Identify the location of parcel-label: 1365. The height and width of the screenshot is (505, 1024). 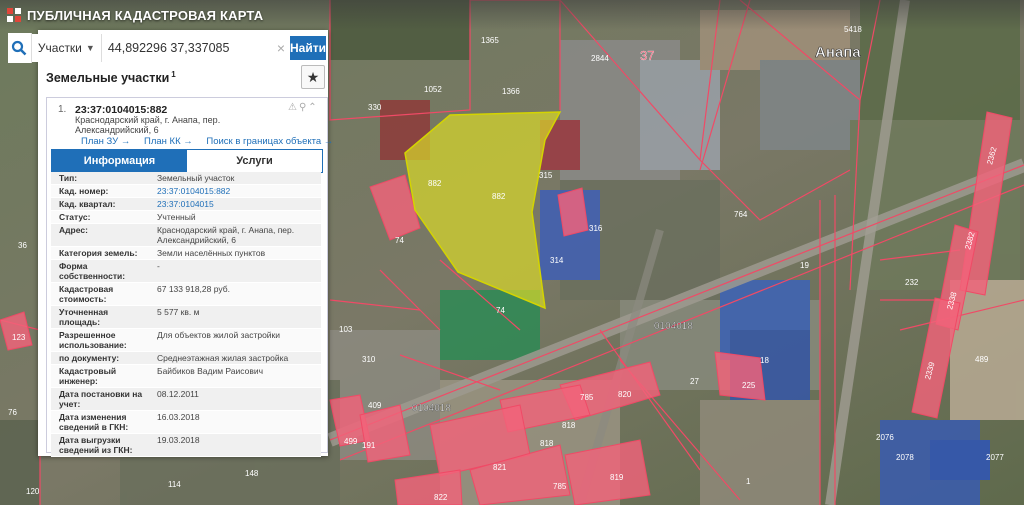
(490, 40).